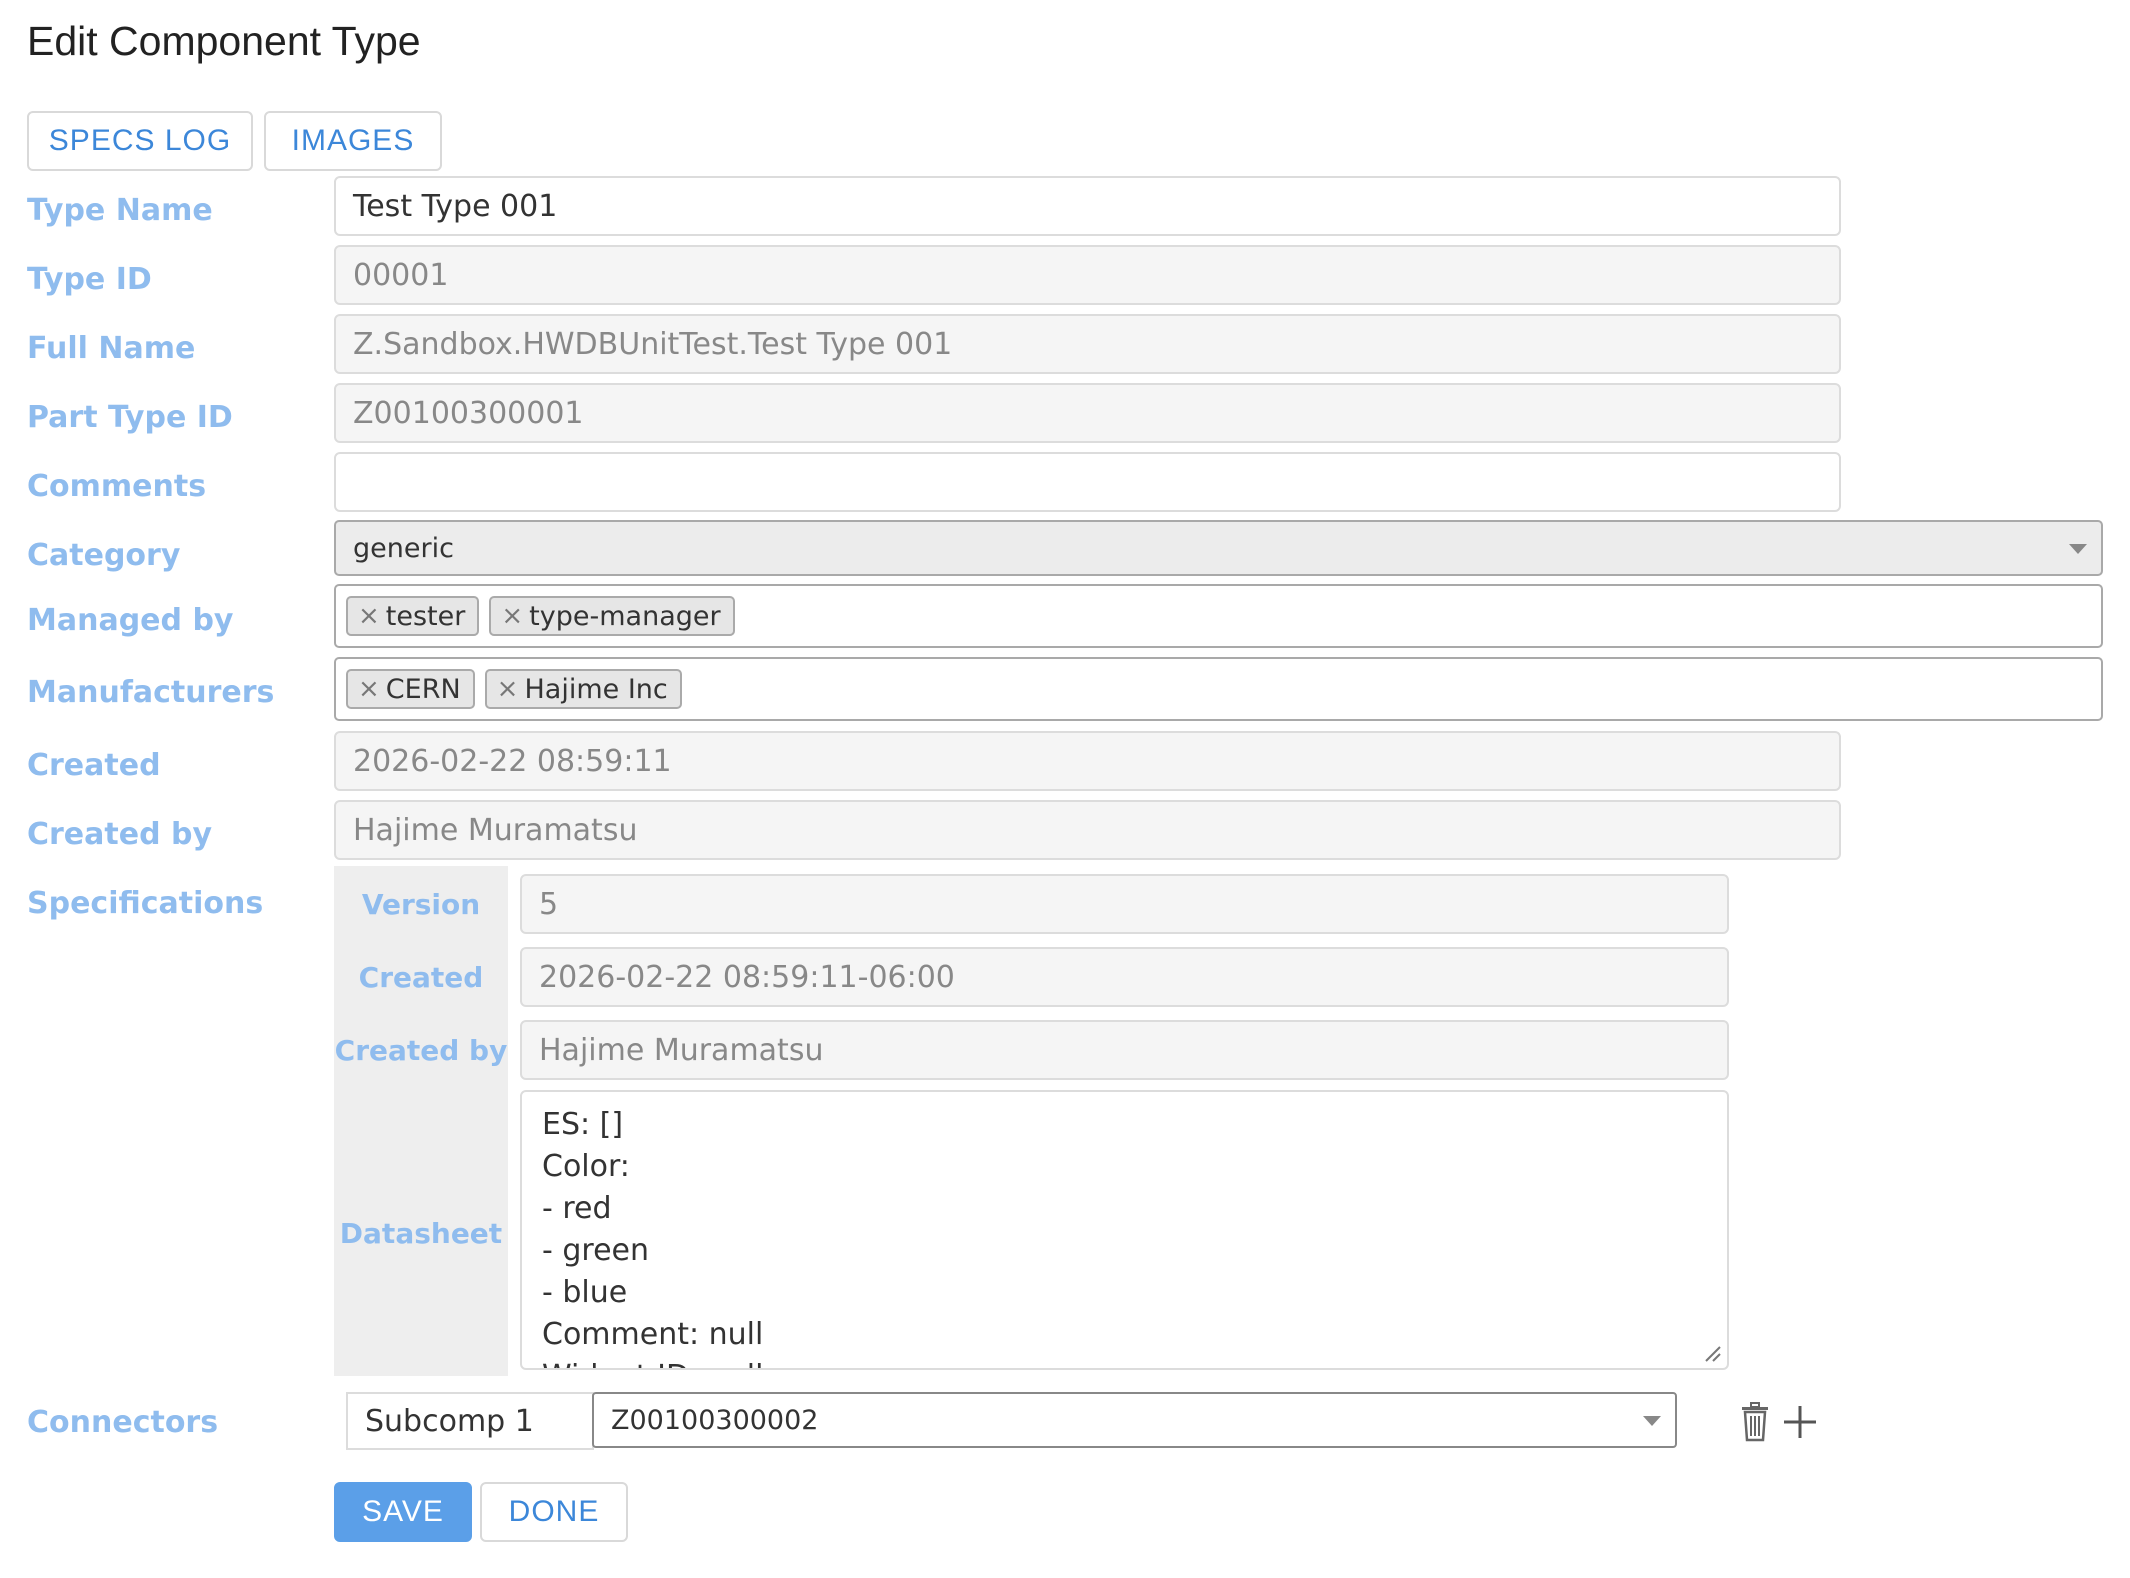 This screenshot has width=2130, height=1578. What do you see at coordinates (596, 689) in the screenshot?
I see `chip-label: Hajime Inc` at bounding box center [596, 689].